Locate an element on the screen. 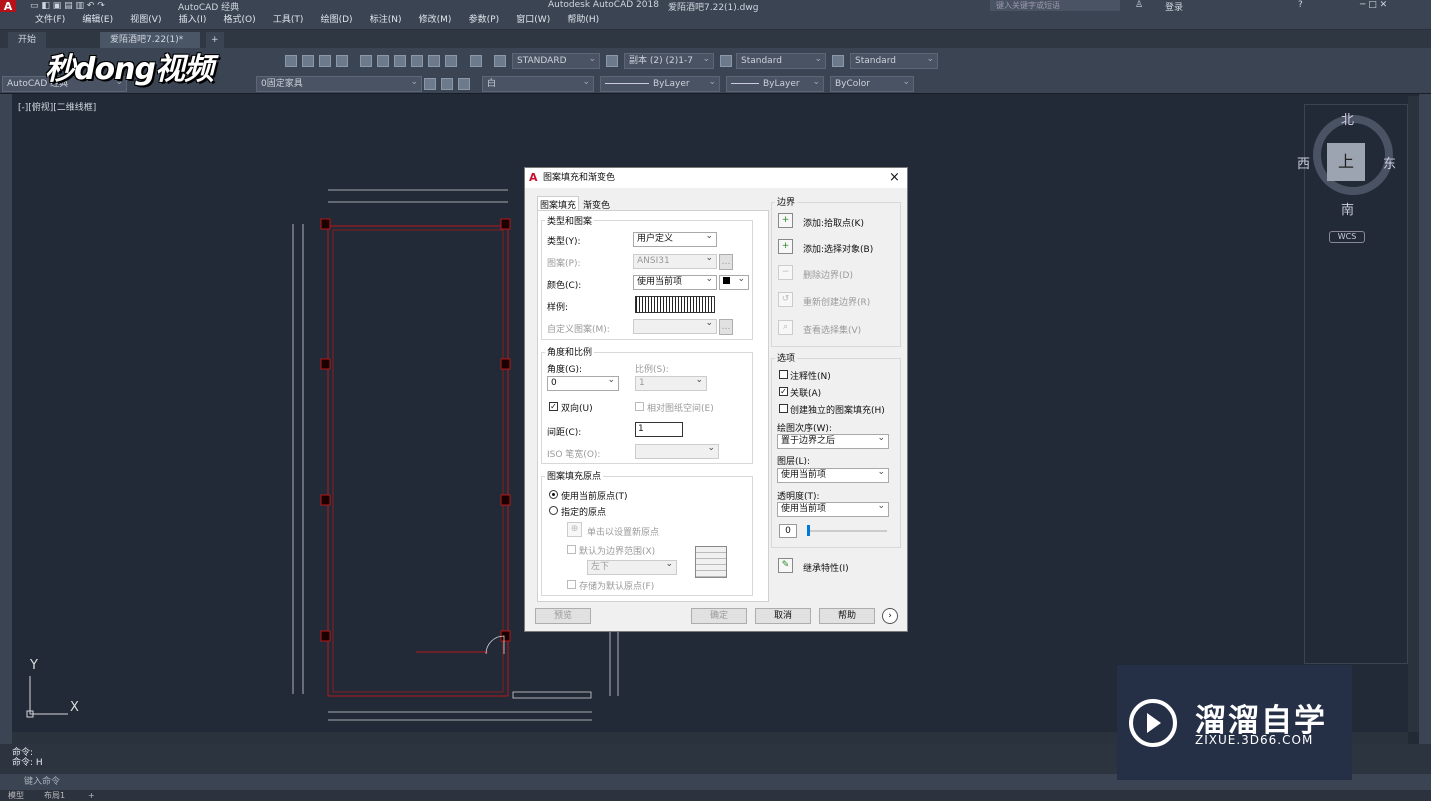 The image size is (1431, 801). menu-edit: 编辑(E) is located at coordinates (97, 20).